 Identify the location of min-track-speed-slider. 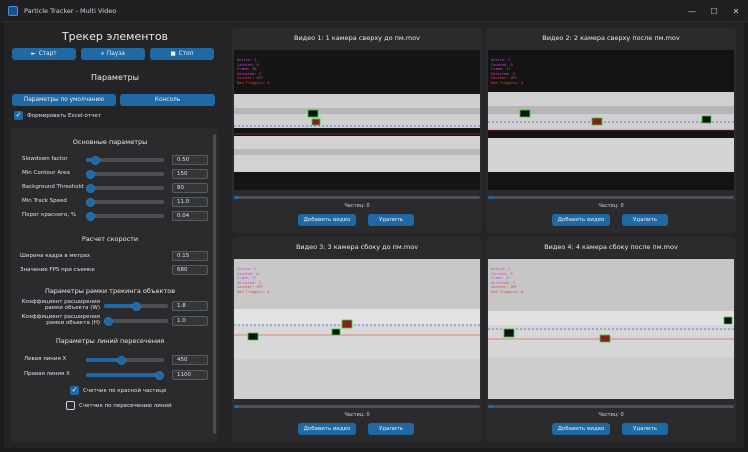
(125, 202).